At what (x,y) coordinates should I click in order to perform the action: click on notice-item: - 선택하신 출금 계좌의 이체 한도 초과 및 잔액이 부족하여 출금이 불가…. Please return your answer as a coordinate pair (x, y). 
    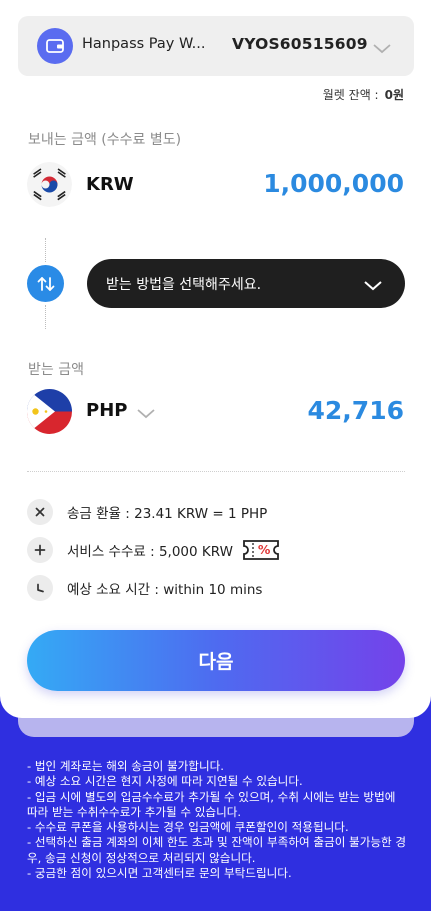
    Looking at the image, I should click on (217, 850).